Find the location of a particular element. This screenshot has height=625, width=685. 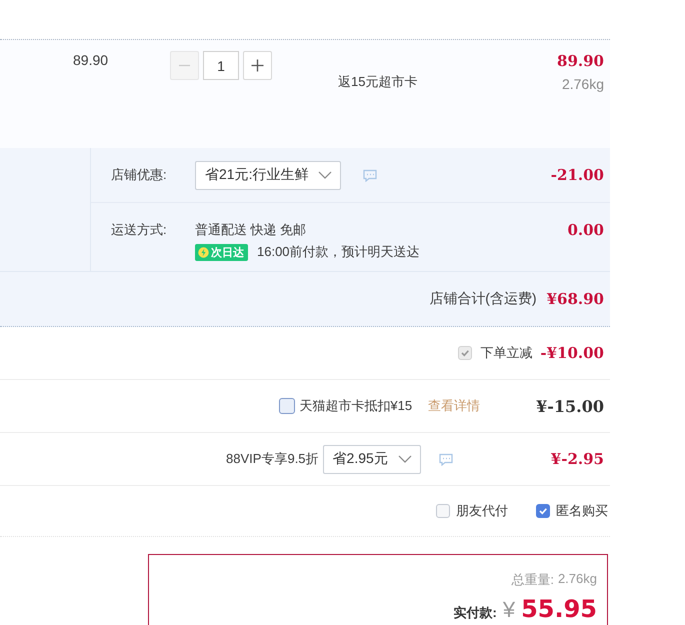

increase-button is located at coordinates (257, 65).